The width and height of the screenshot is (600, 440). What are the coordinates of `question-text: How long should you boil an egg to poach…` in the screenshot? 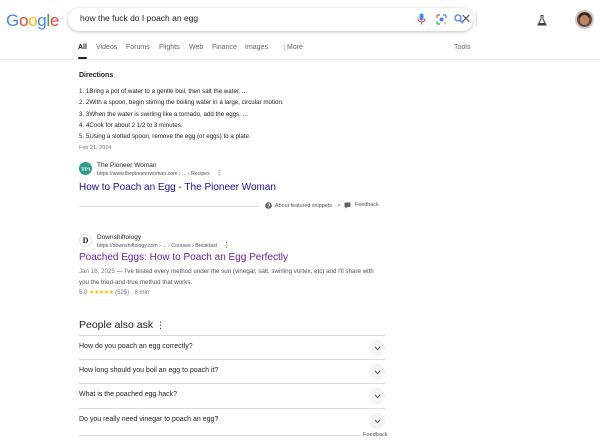 It's located at (149, 370).